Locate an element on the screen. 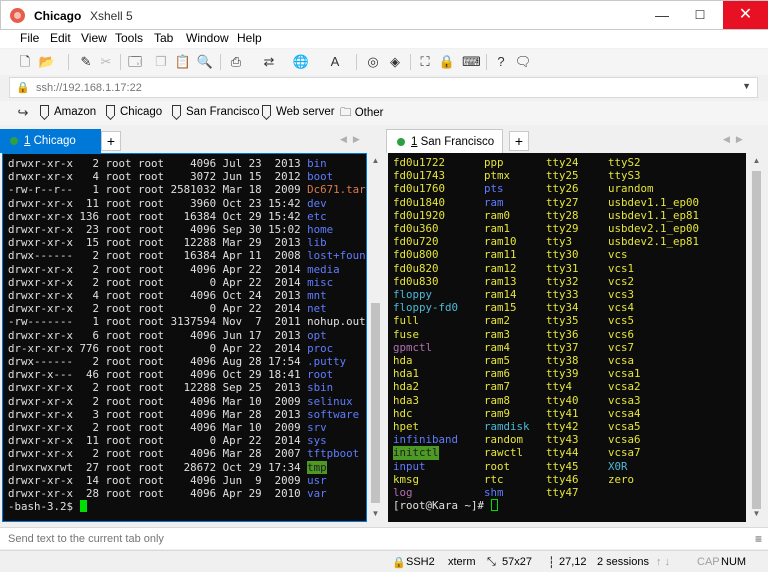 This screenshot has width=768, height=572. device-entry: tty24 is located at coordinates (562, 162).